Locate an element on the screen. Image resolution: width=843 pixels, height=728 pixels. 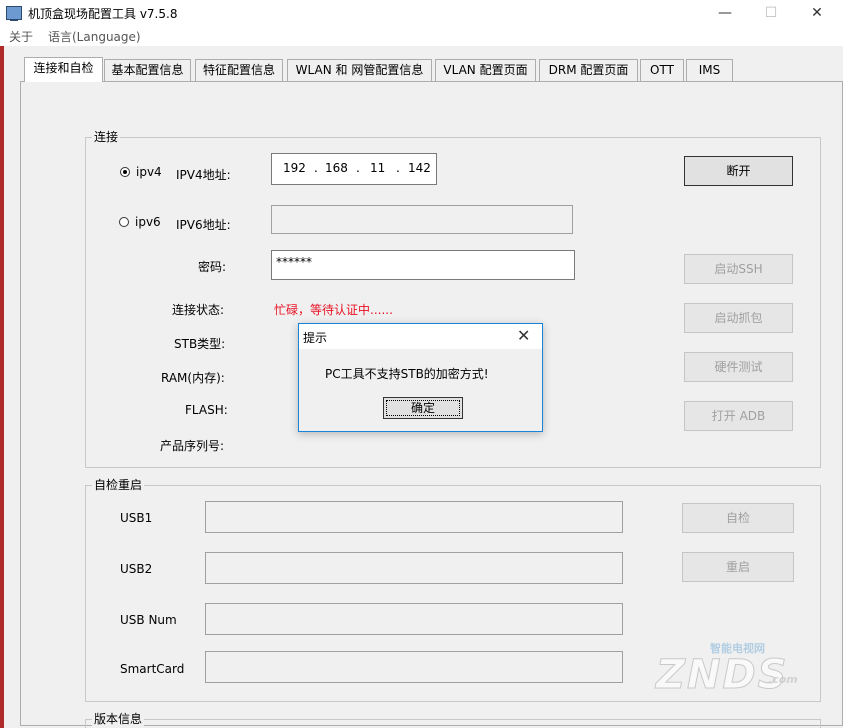
maximize-button: ☐ is located at coordinates (771, 13).